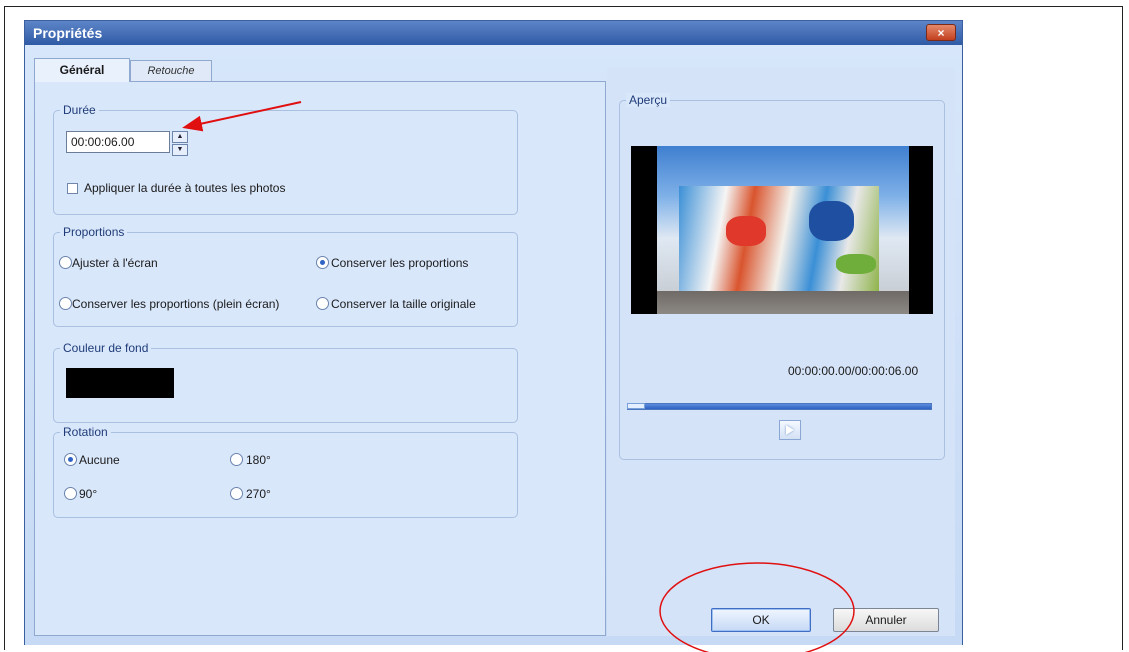  Describe the element at coordinates (180, 150) in the screenshot. I see `spin-down-icon: ▼` at that location.